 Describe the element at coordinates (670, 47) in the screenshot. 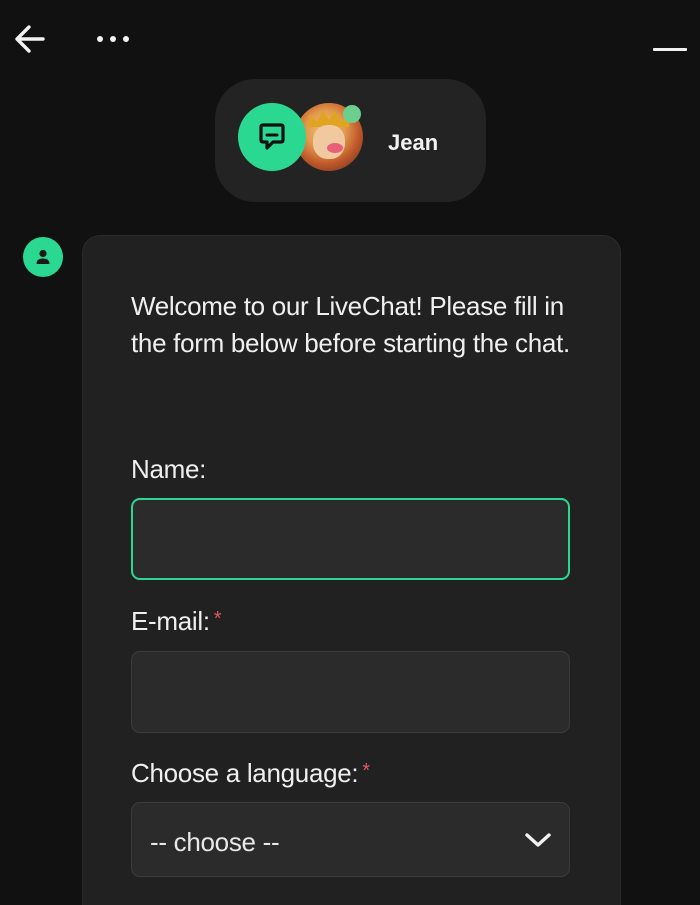

I see `minimize-button` at that location.